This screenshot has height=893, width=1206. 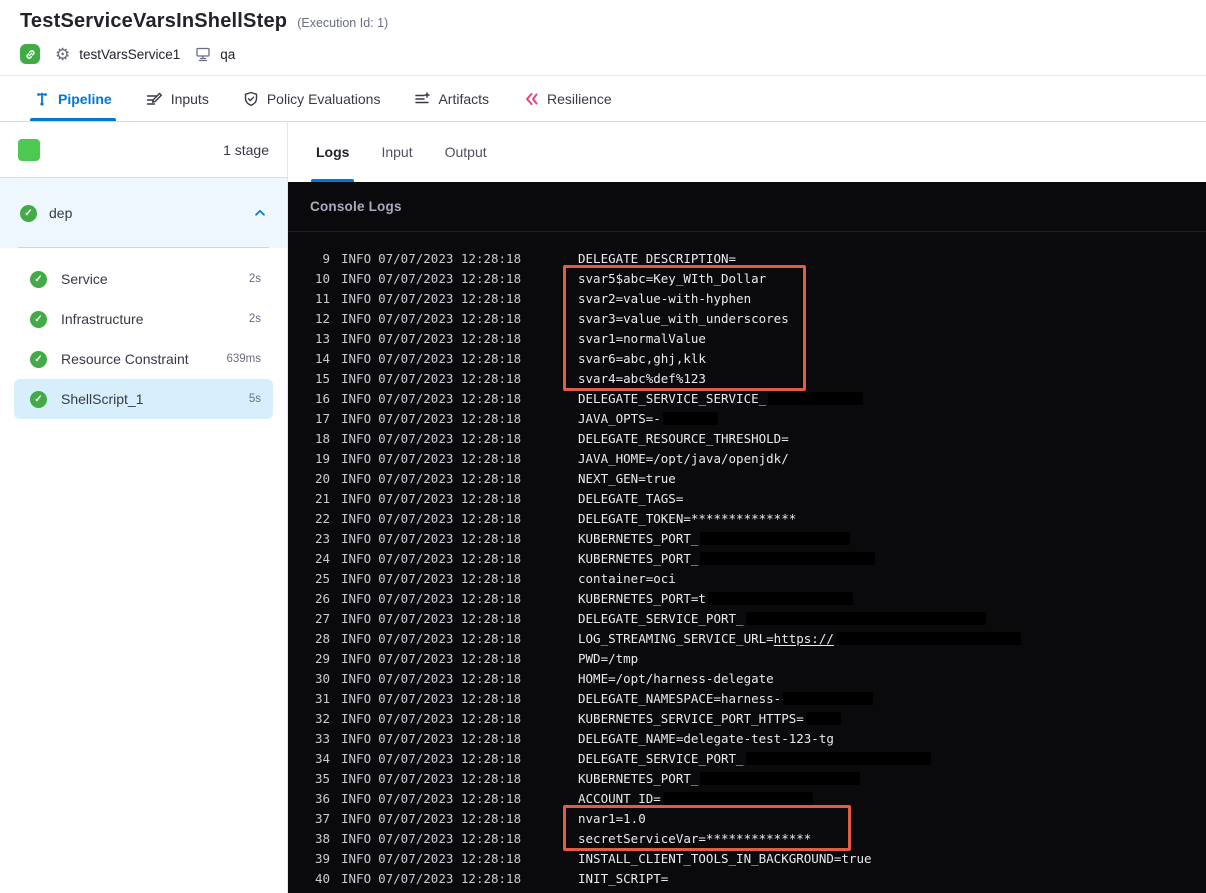 I want to click on console-header: Console Logs, so click(x=747, y=207).